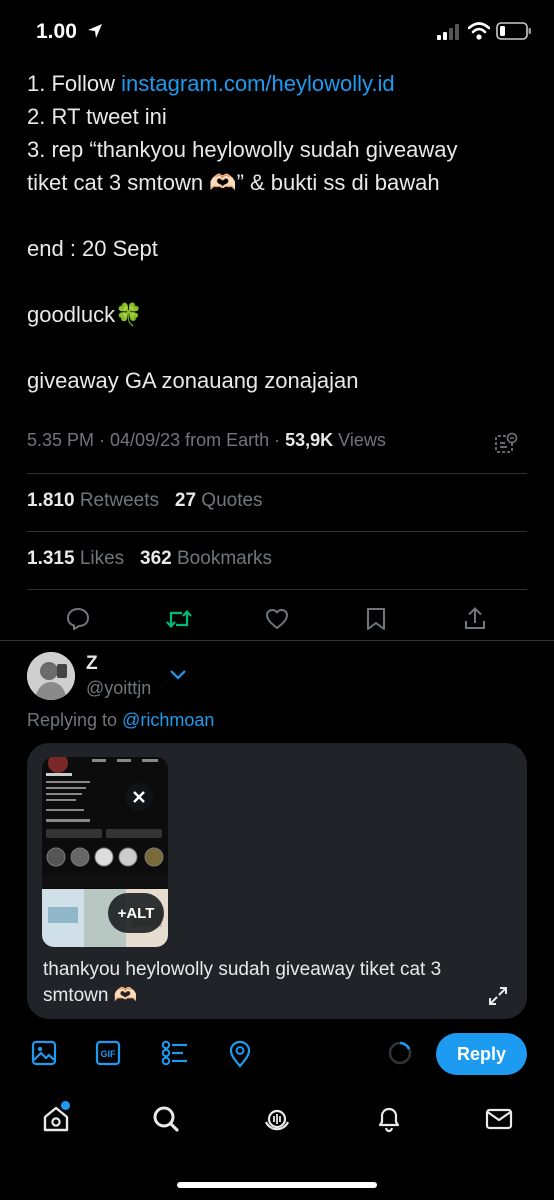 Image resolution: width=554 pixels, height=1200 pixels. Describe the element at coordinates (475, 619) in the screenshot. I see `share-icon` at that location.